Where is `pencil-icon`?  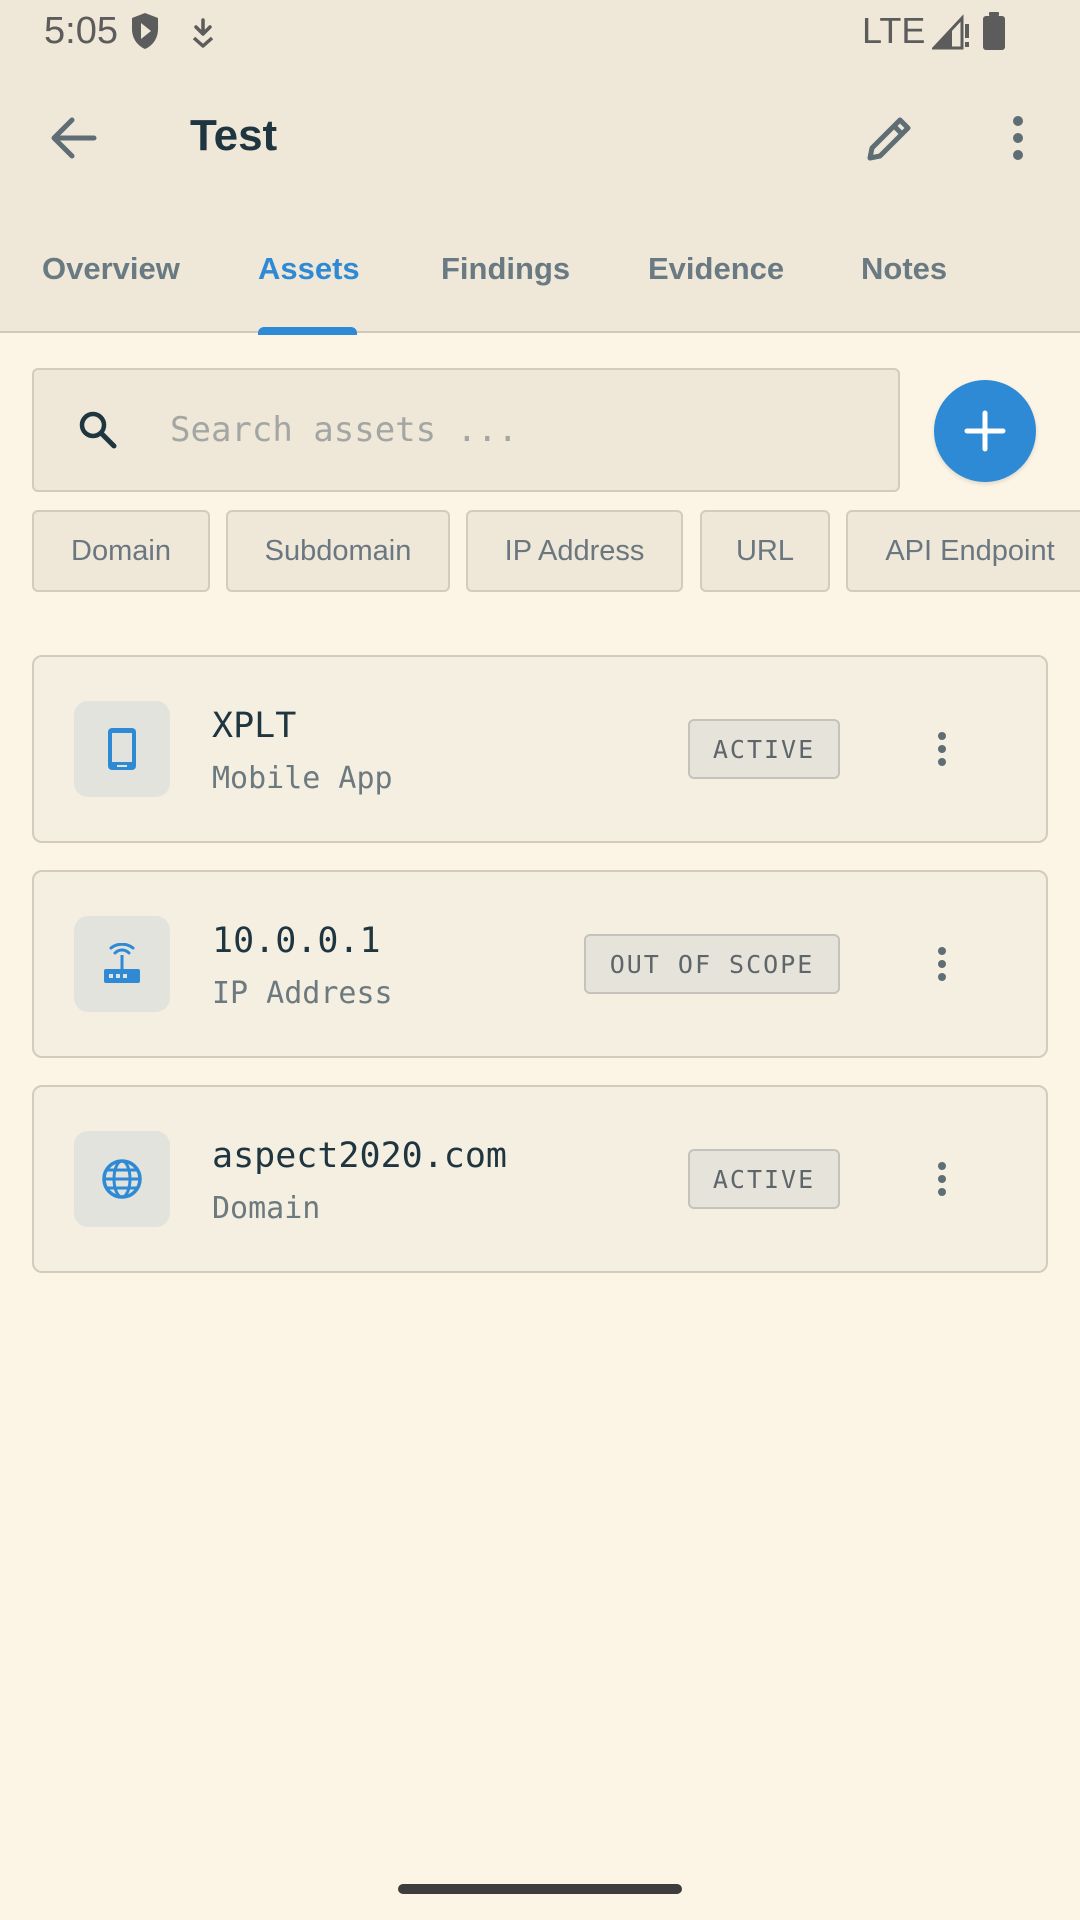
pencil-icon is located at coordinates (889, 139).